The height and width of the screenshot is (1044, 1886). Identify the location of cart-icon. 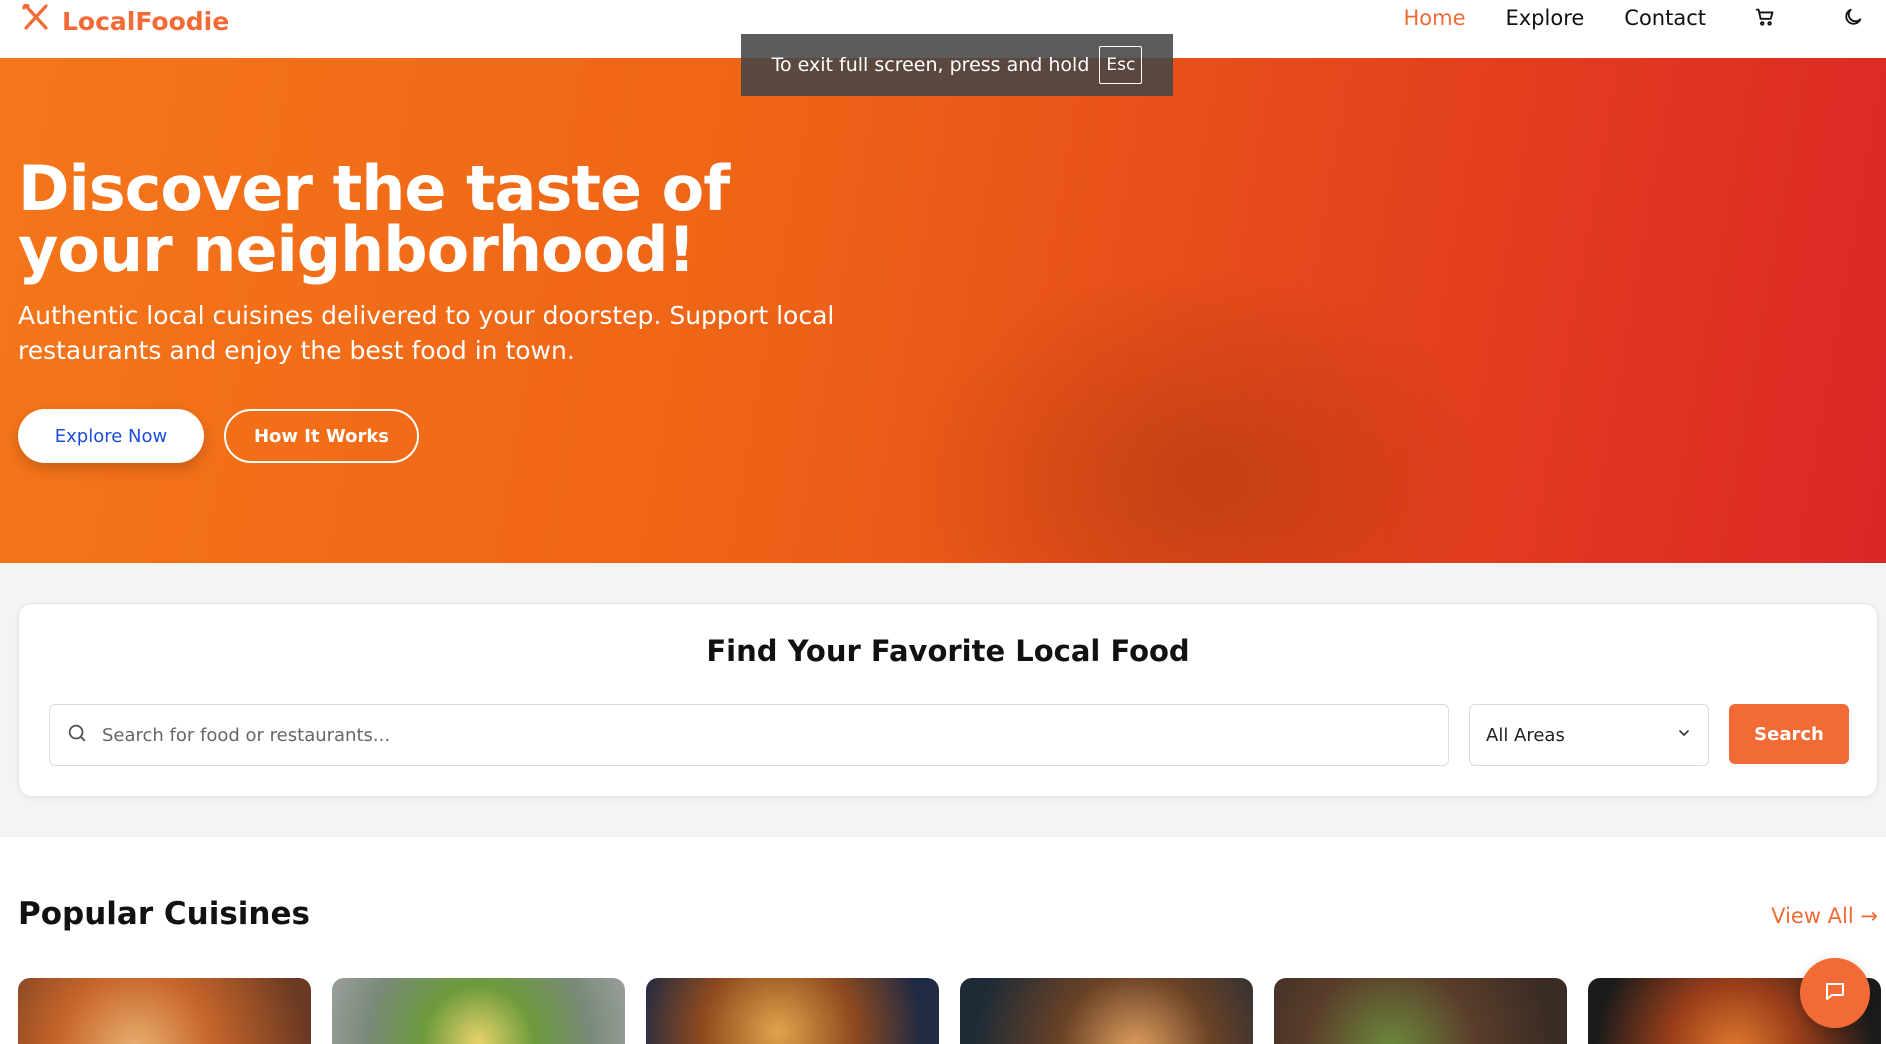
(1765, 19).